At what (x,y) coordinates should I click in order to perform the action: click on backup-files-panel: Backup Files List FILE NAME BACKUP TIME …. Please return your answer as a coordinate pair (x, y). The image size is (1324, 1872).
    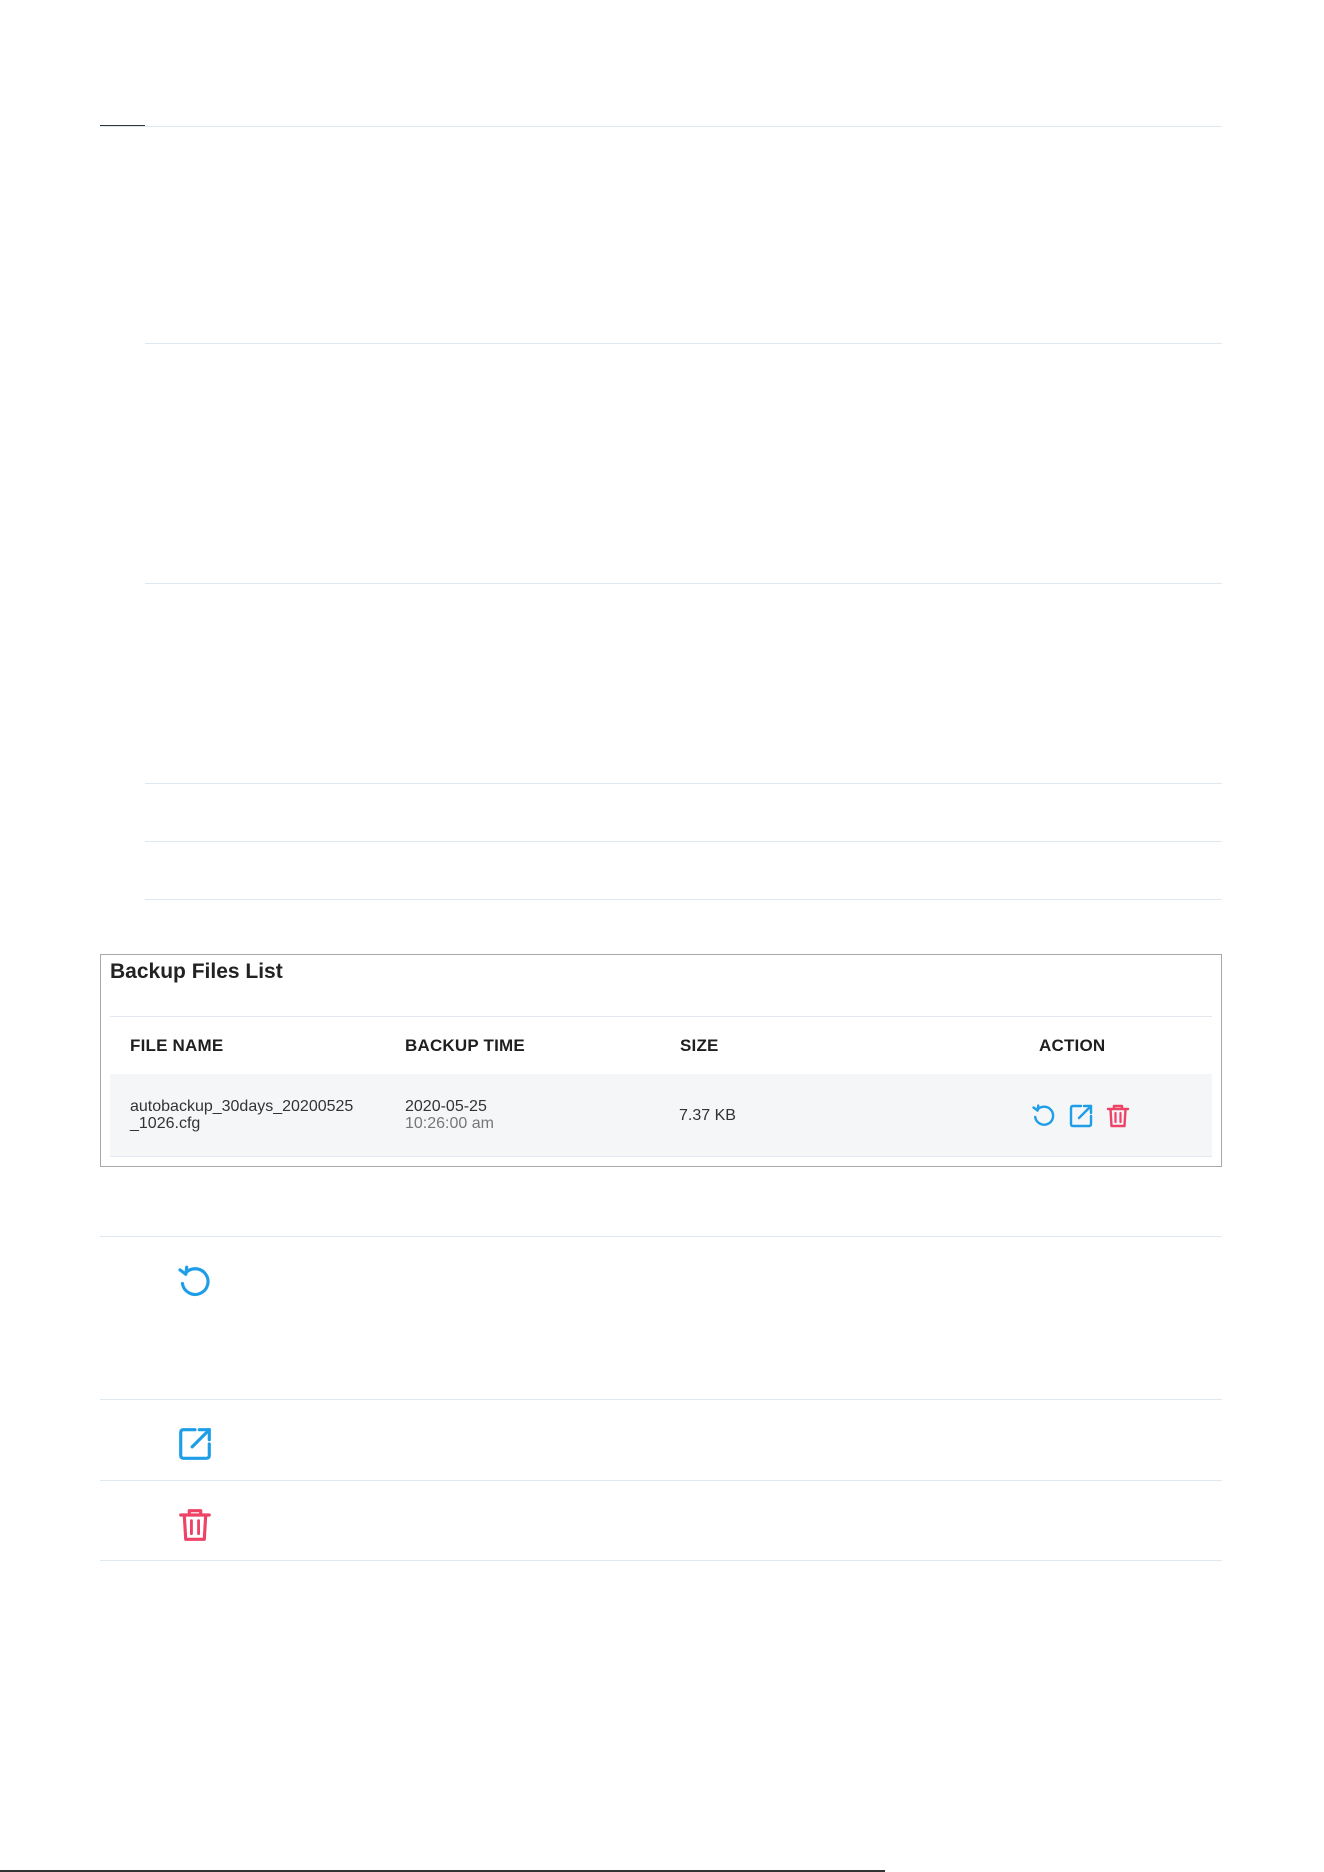
    Looking at the image, I should click on (661, 1060).